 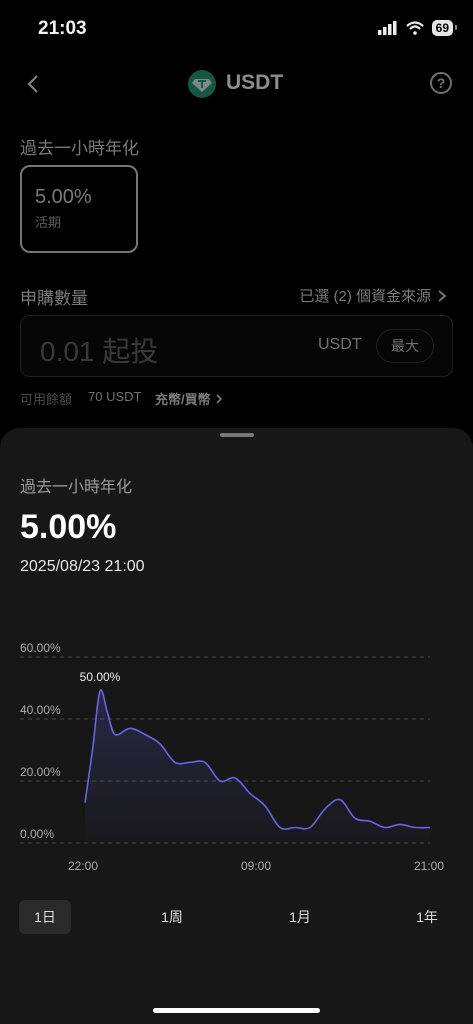 What do you see at coordinates (82, 566) in the screenshot?
I see `sheet-datetime: 2025/08/23 21:00` at bounding box center [82, 566].